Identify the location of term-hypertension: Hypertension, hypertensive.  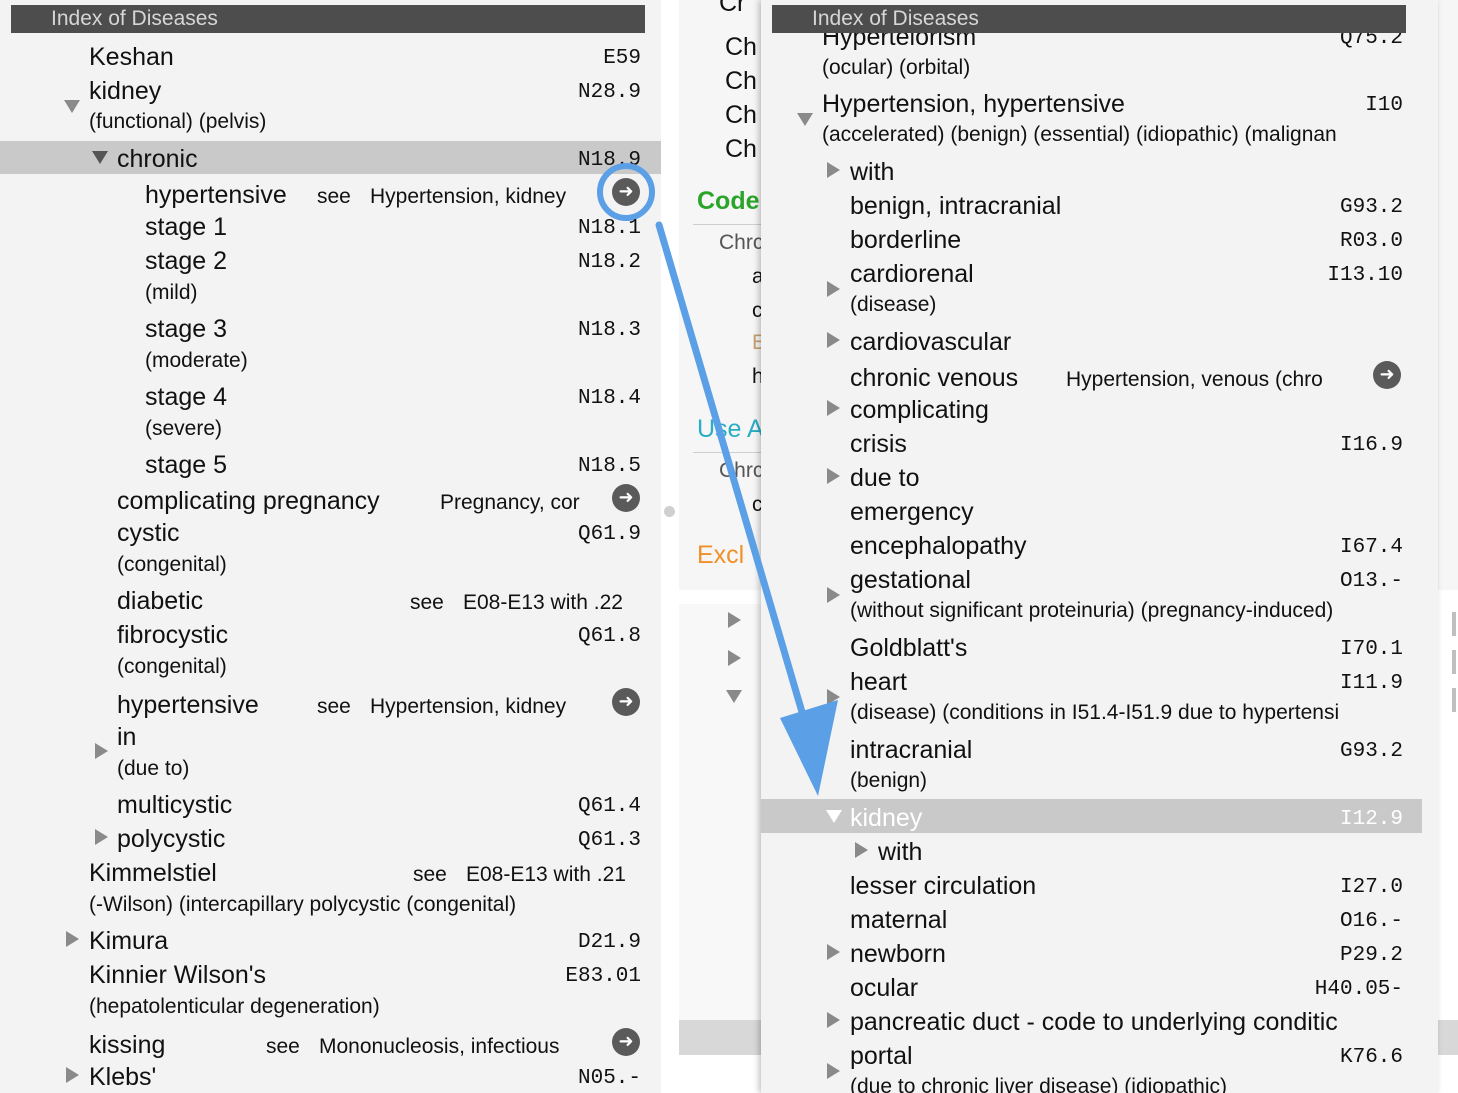
(973, 104).